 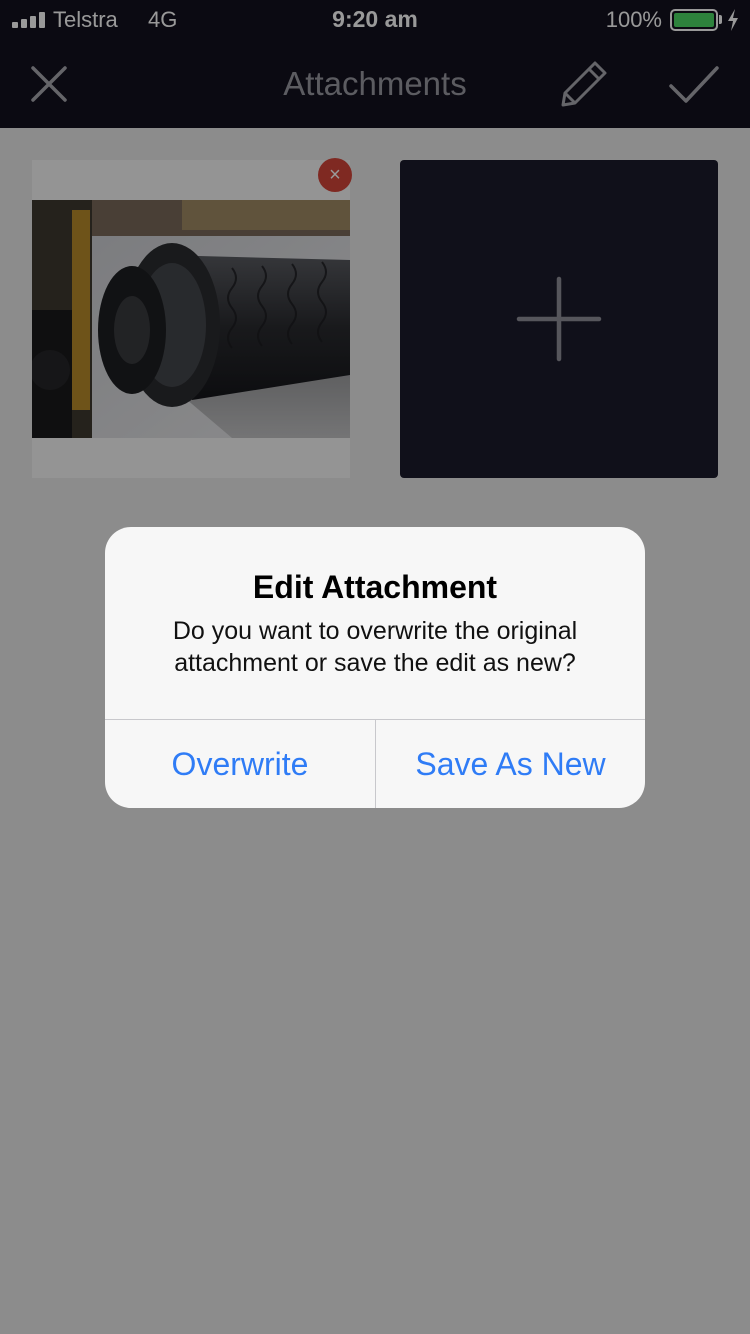 I want to click on overwrite-button: Overwrite, so click(x=240, y=764).